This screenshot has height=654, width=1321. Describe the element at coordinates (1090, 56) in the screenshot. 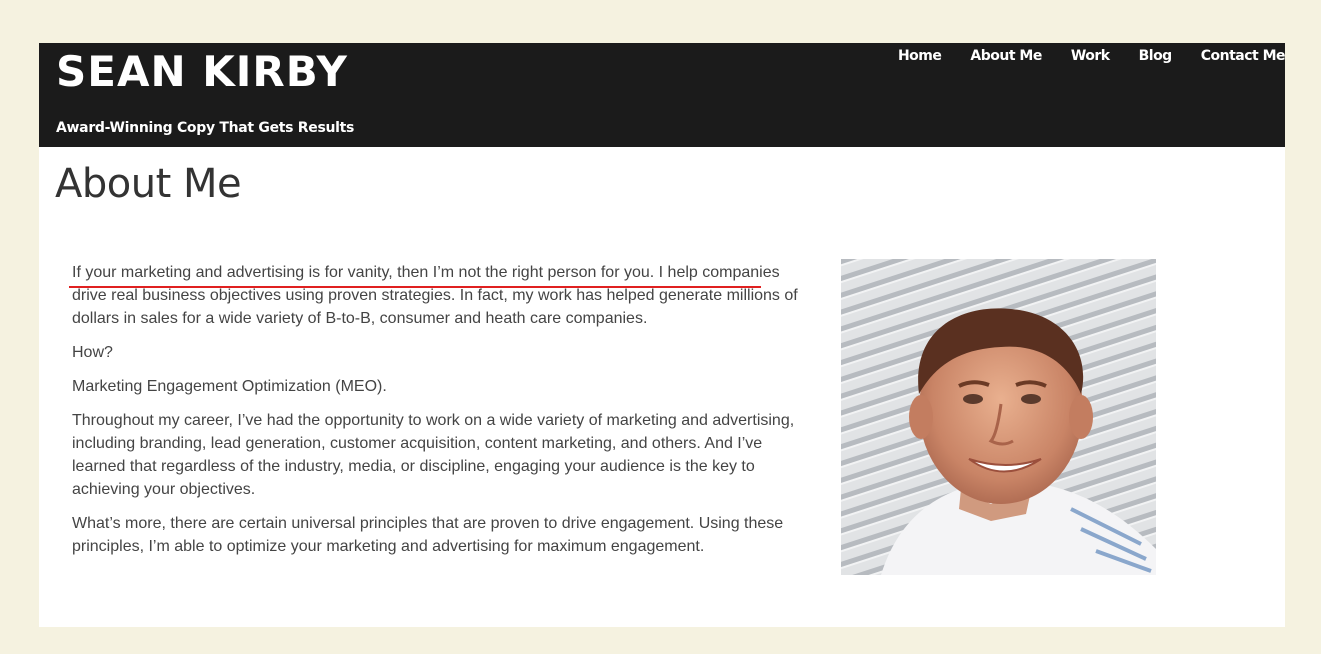

I see `nav-work: Work` at that location.